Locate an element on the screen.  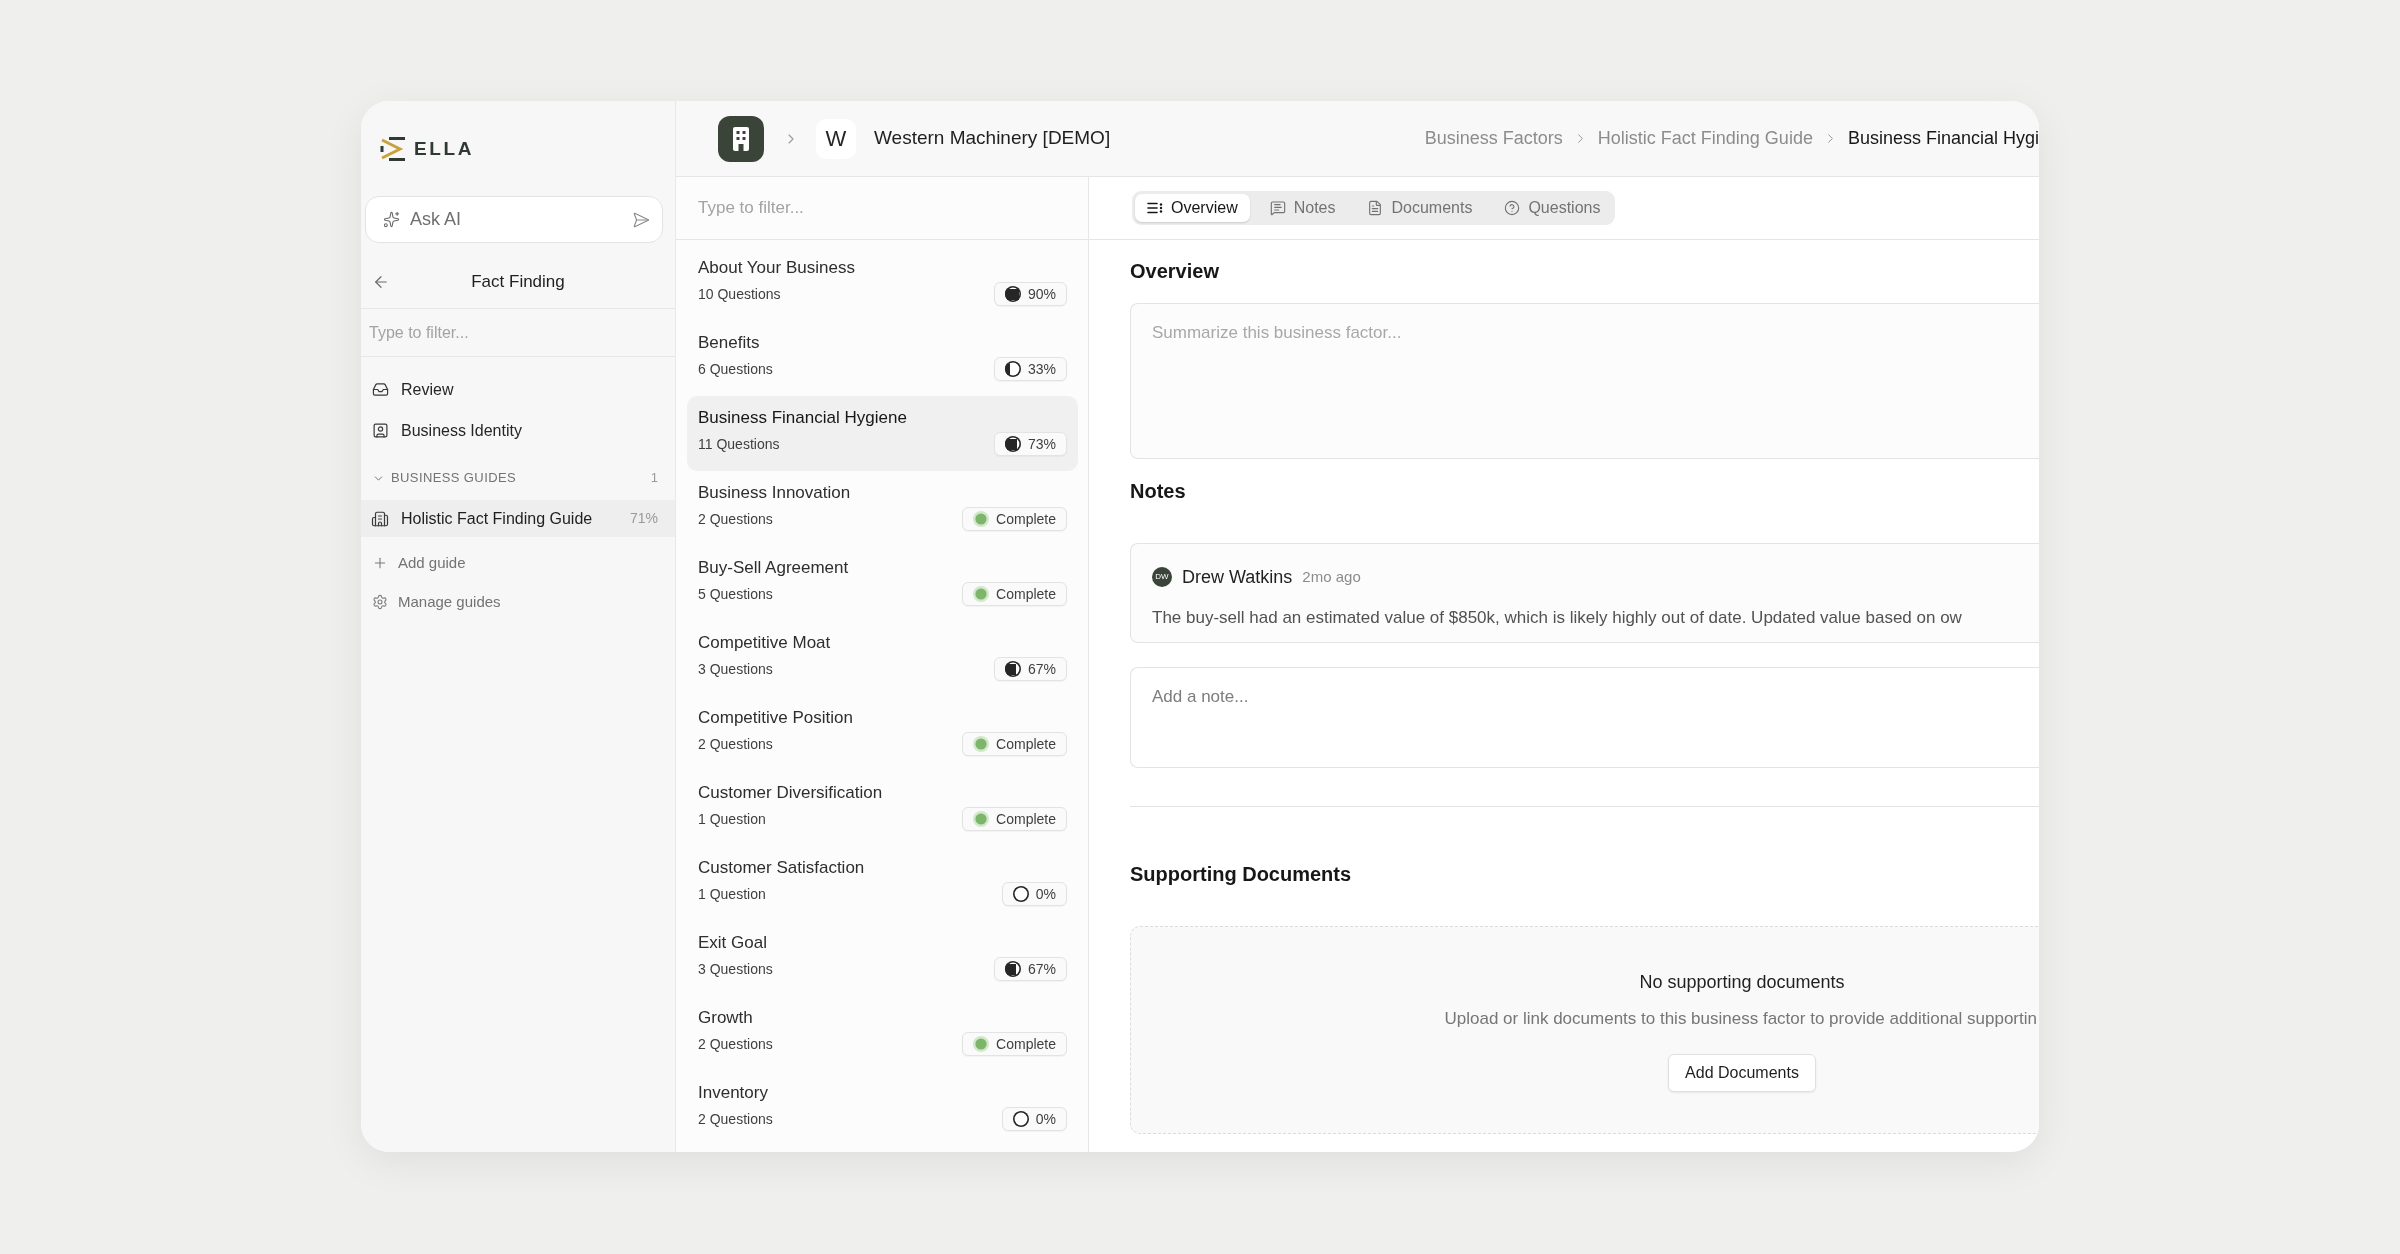
tab: Notes is located at coordinates (1302, 208).